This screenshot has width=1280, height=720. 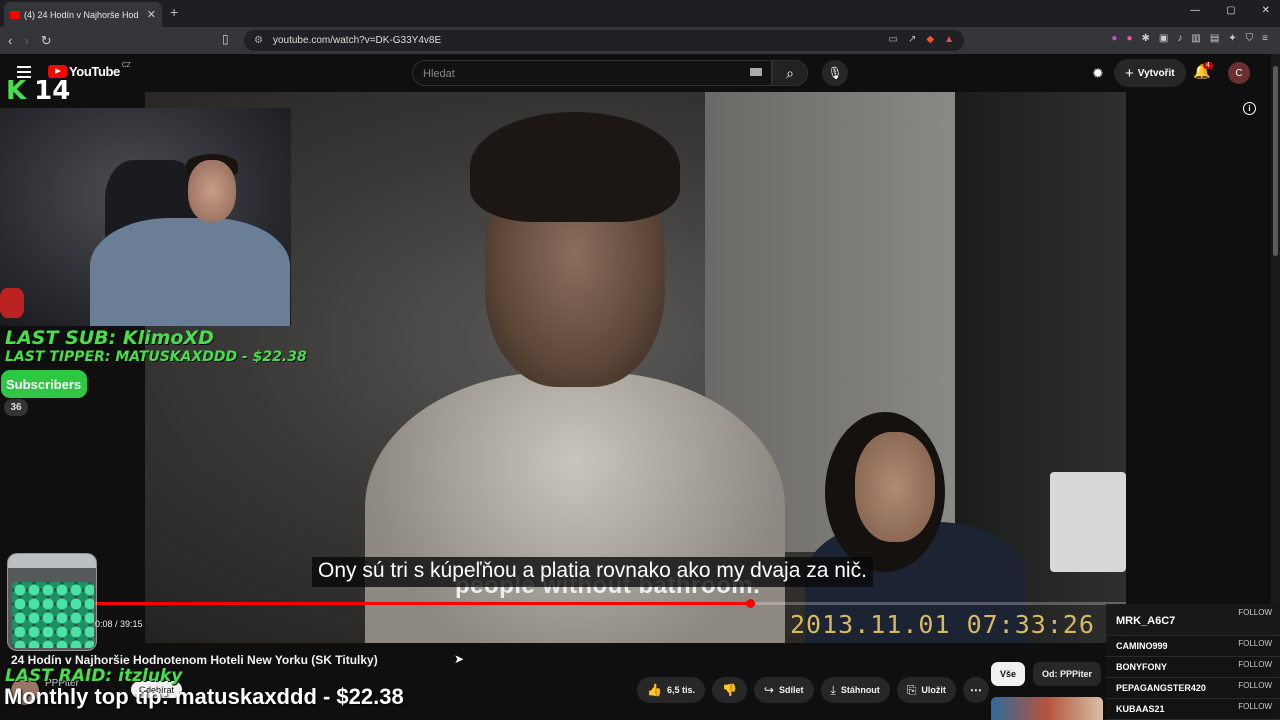 What do you see at coordinates (933, 690) in the screenshot?
I see `save-label: Uložit` at bounding box center [933, 690].